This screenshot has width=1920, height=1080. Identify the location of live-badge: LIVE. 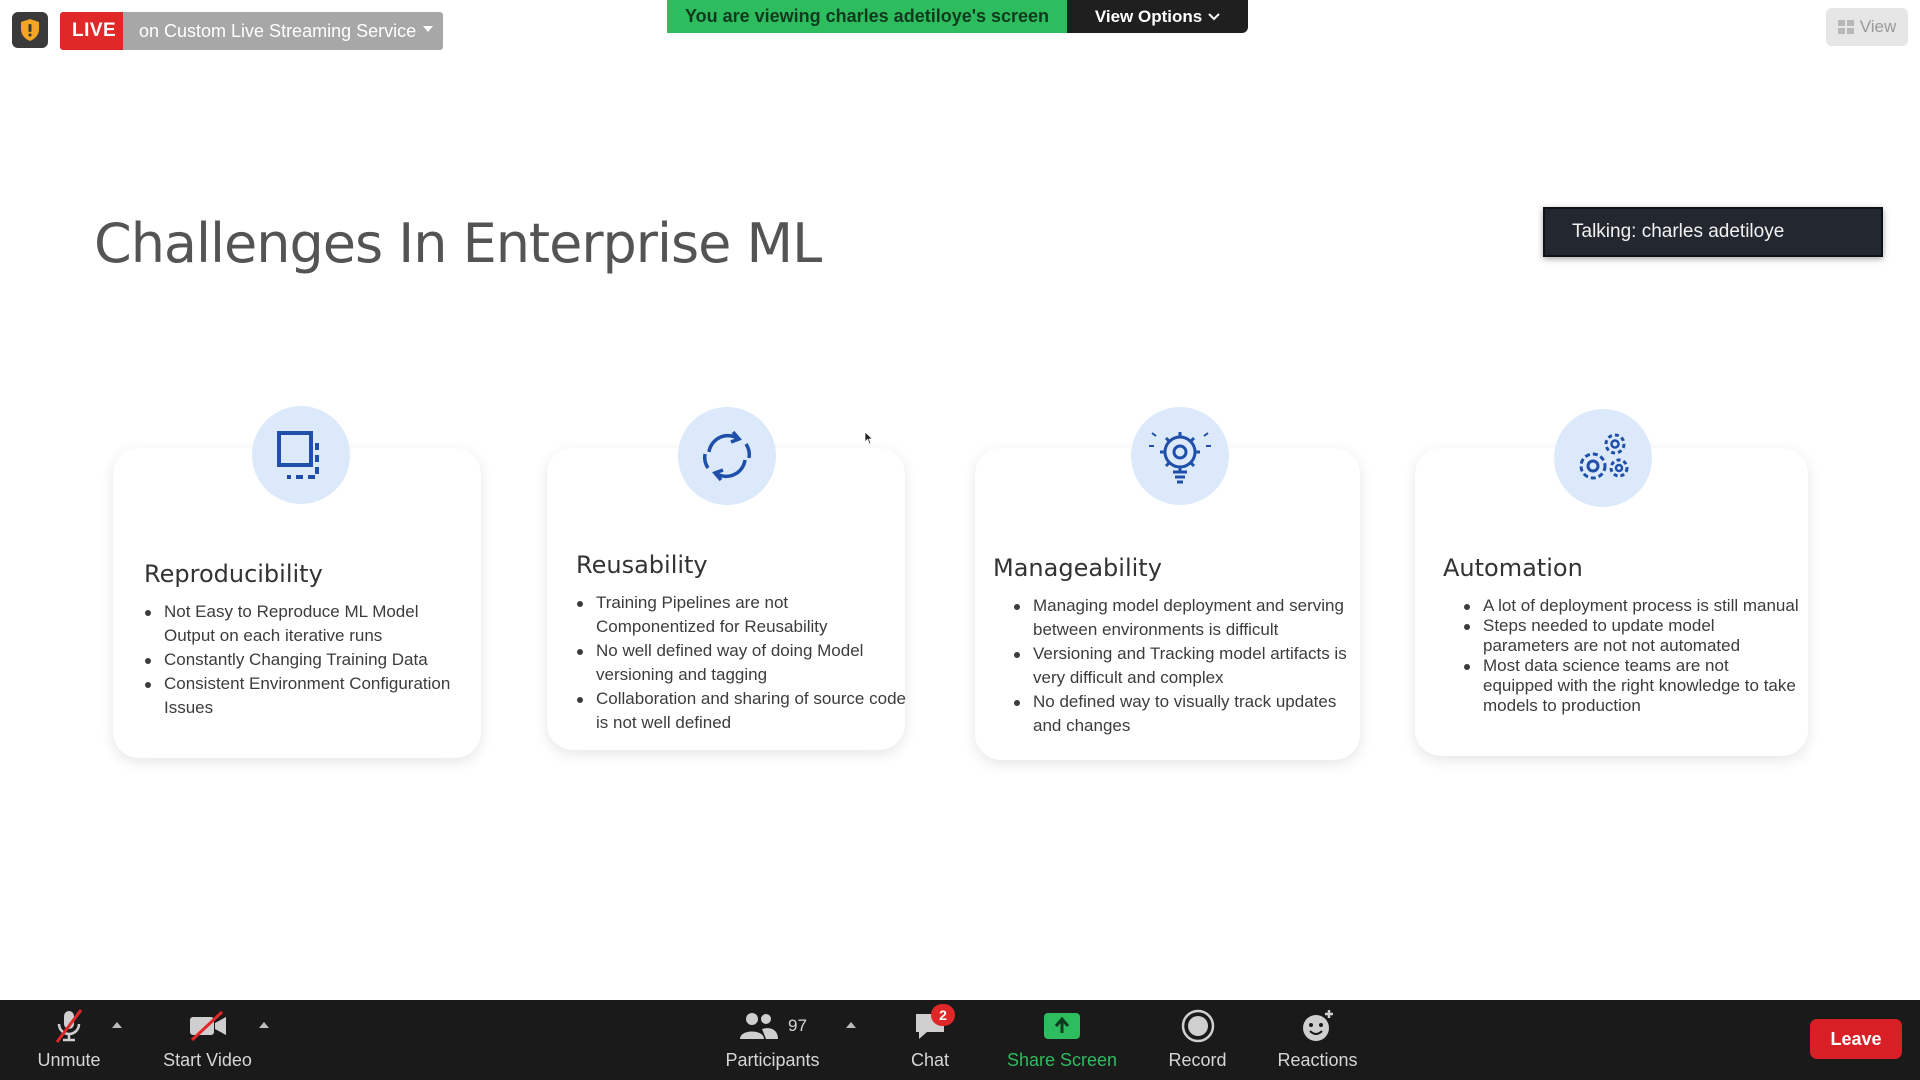
(94, 31).